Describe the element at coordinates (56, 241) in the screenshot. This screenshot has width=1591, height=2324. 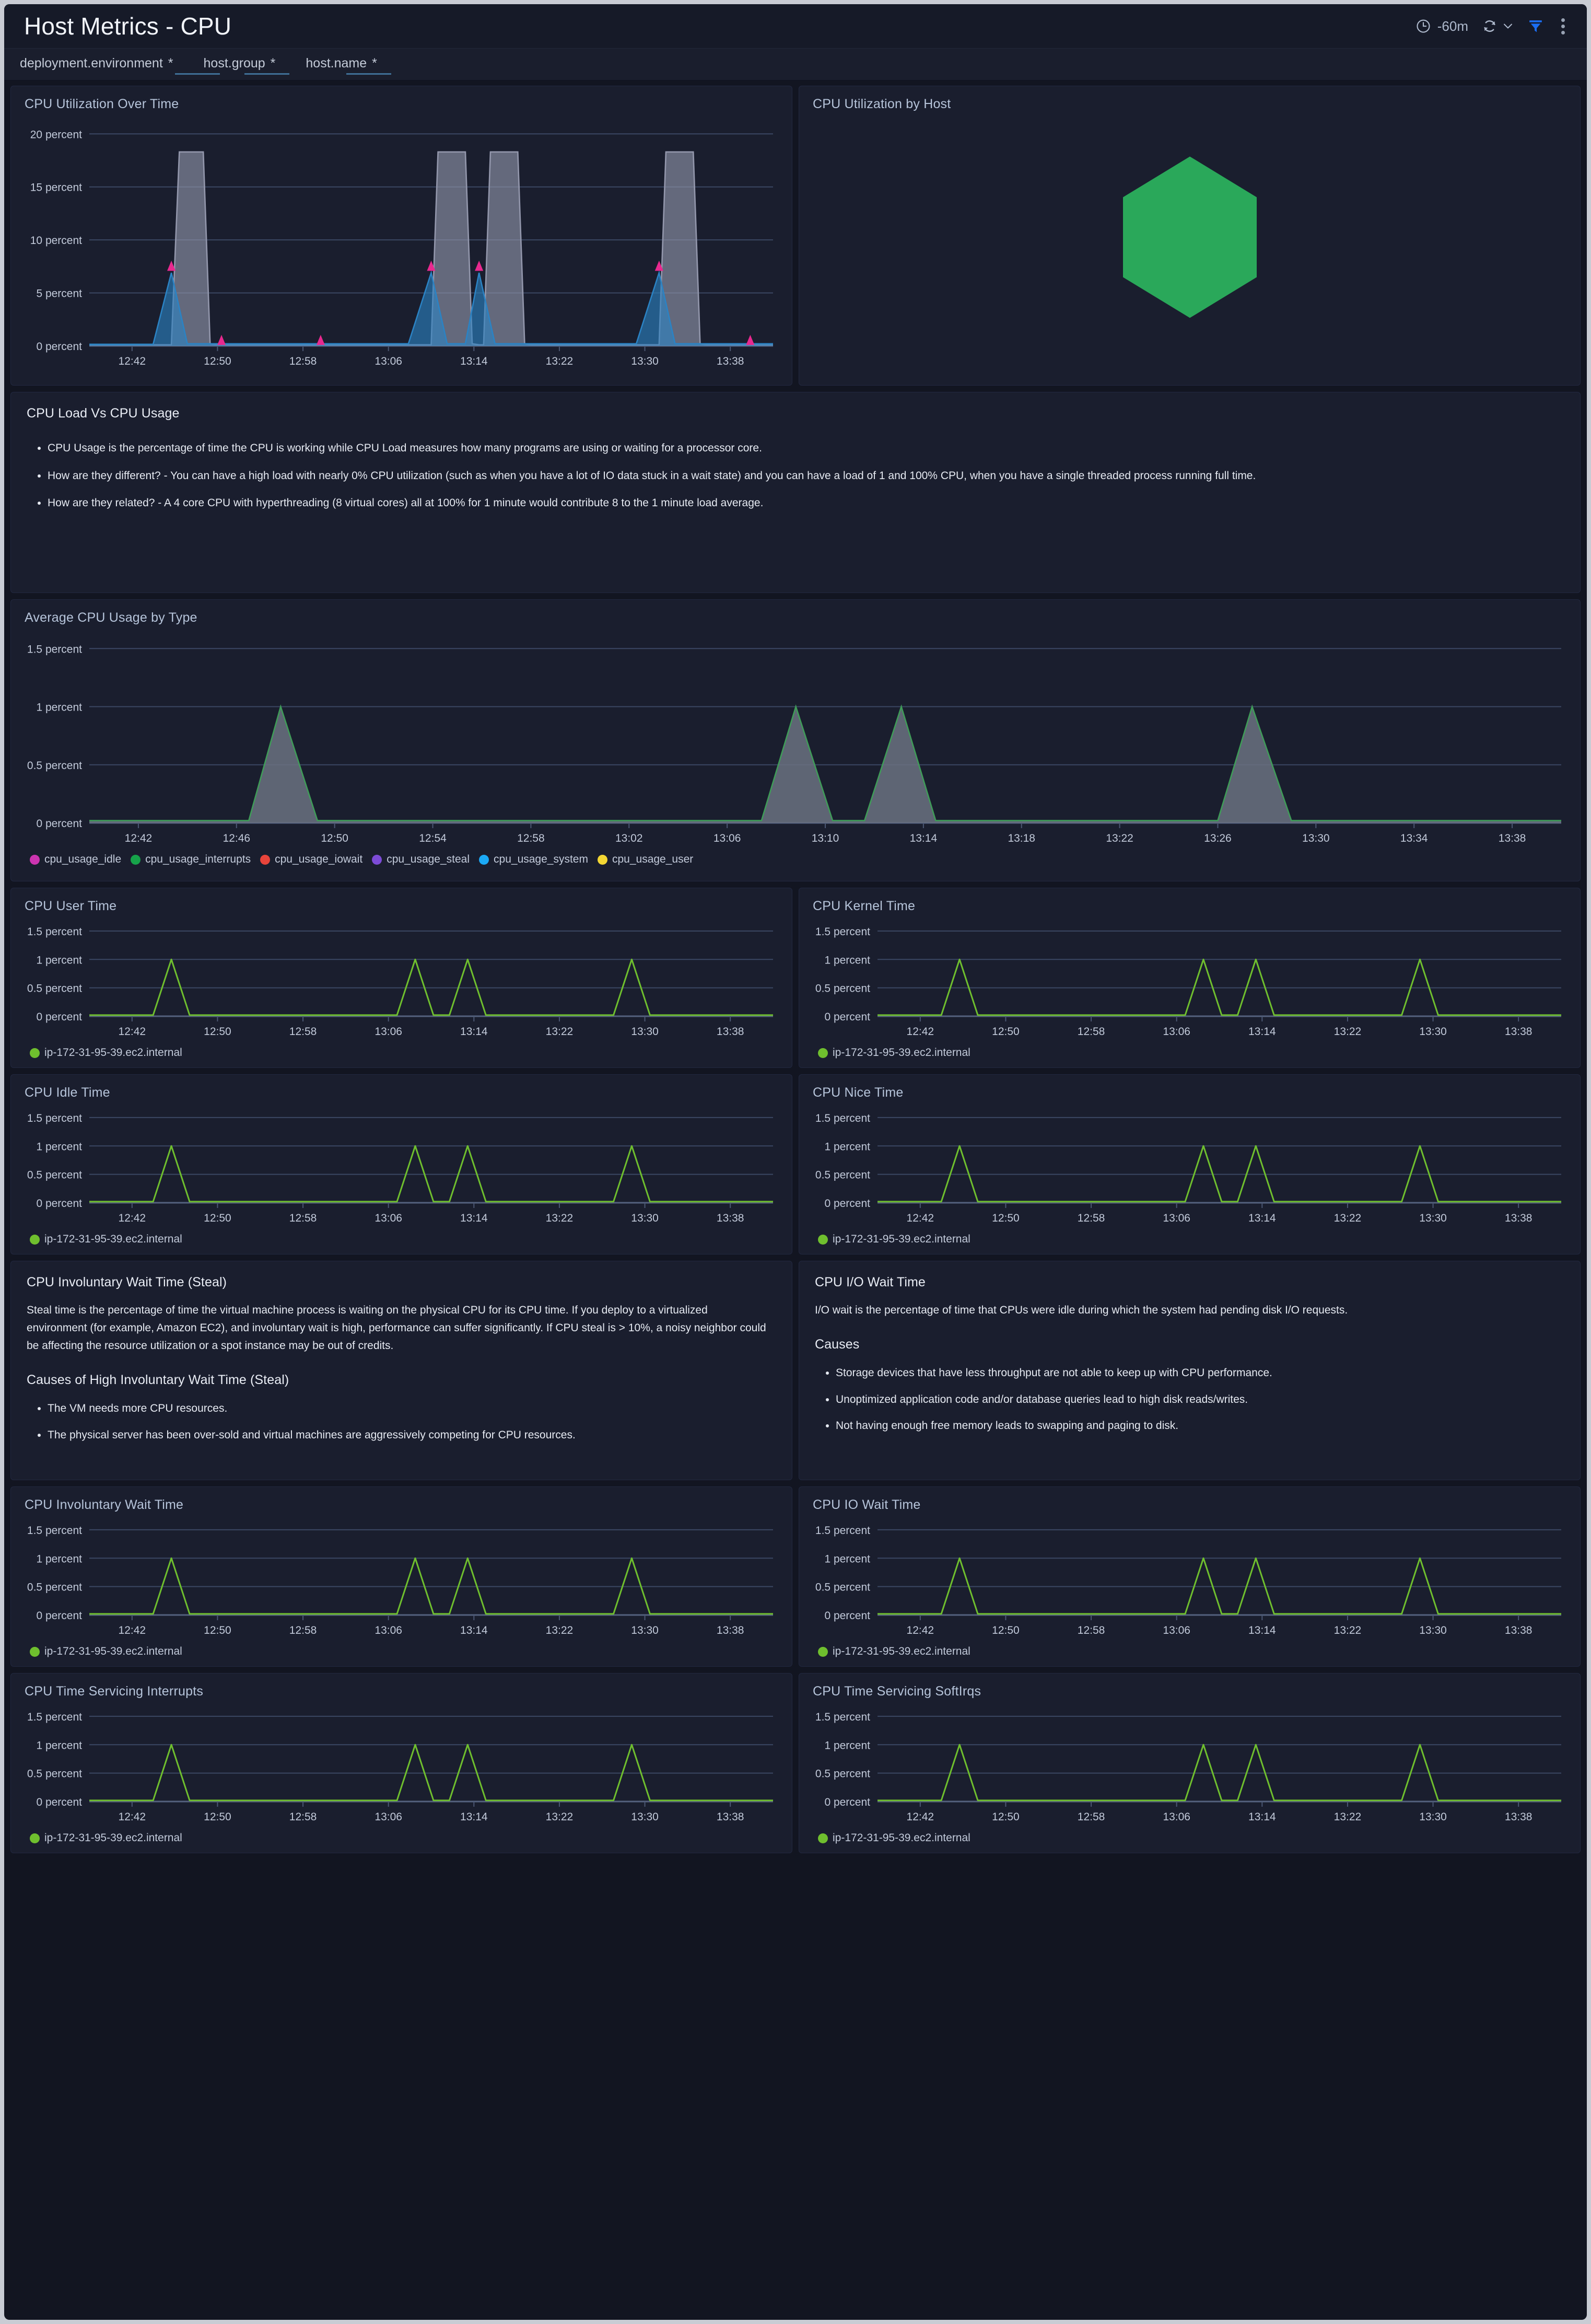
I see `y-axis-tick-label: 10 percent` at that location.